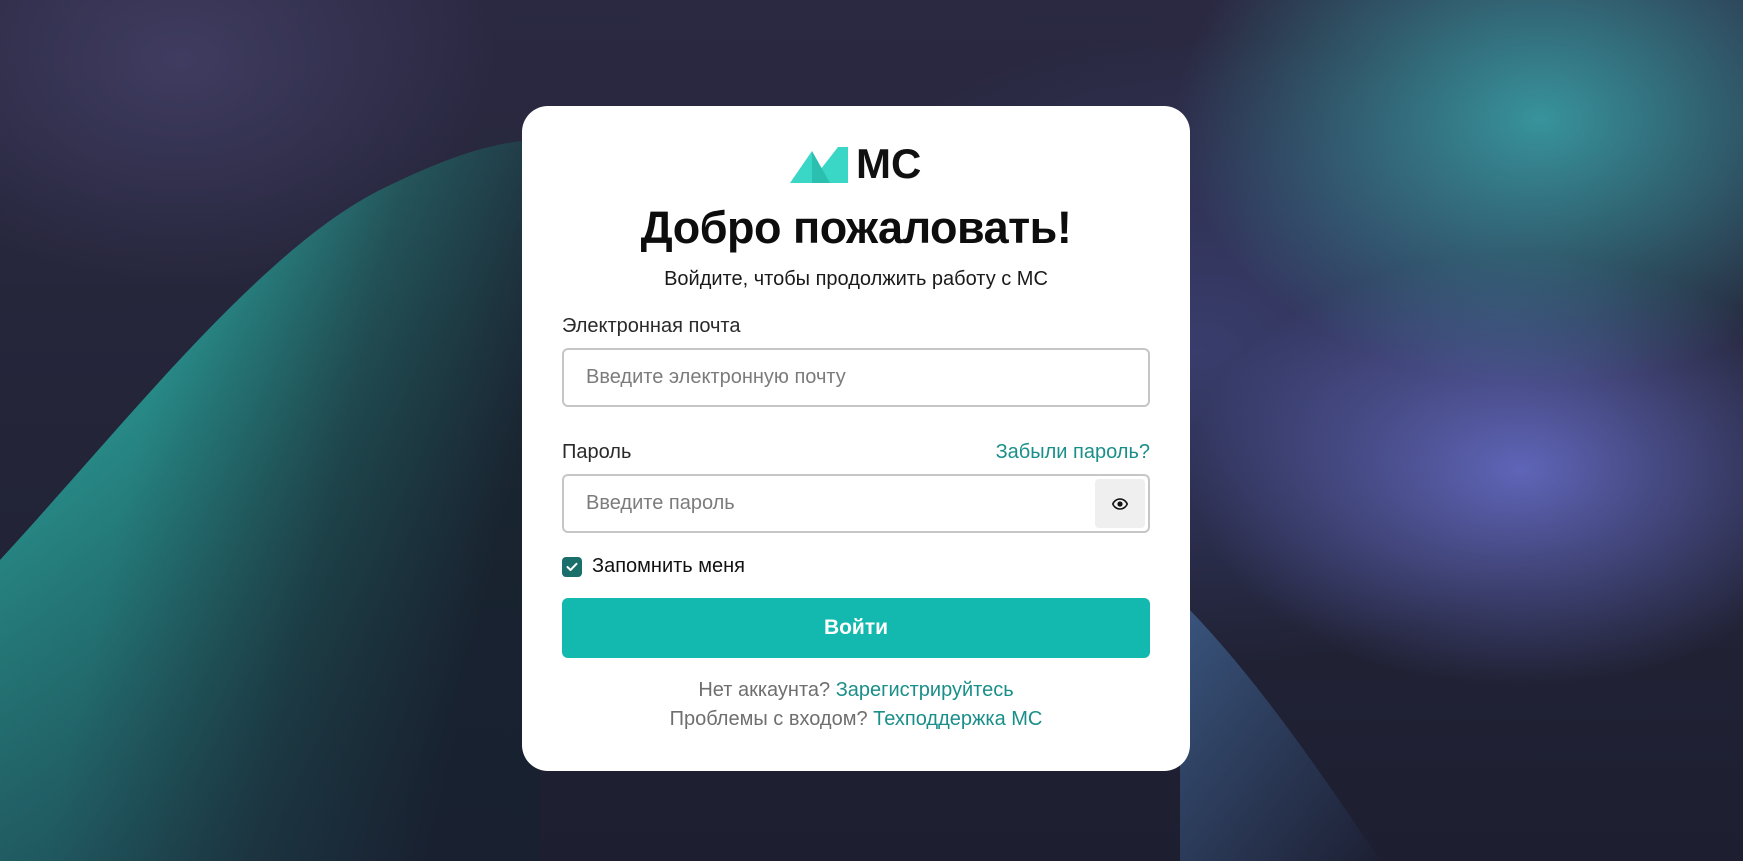  I want to click on email-field, so click(856, 377).